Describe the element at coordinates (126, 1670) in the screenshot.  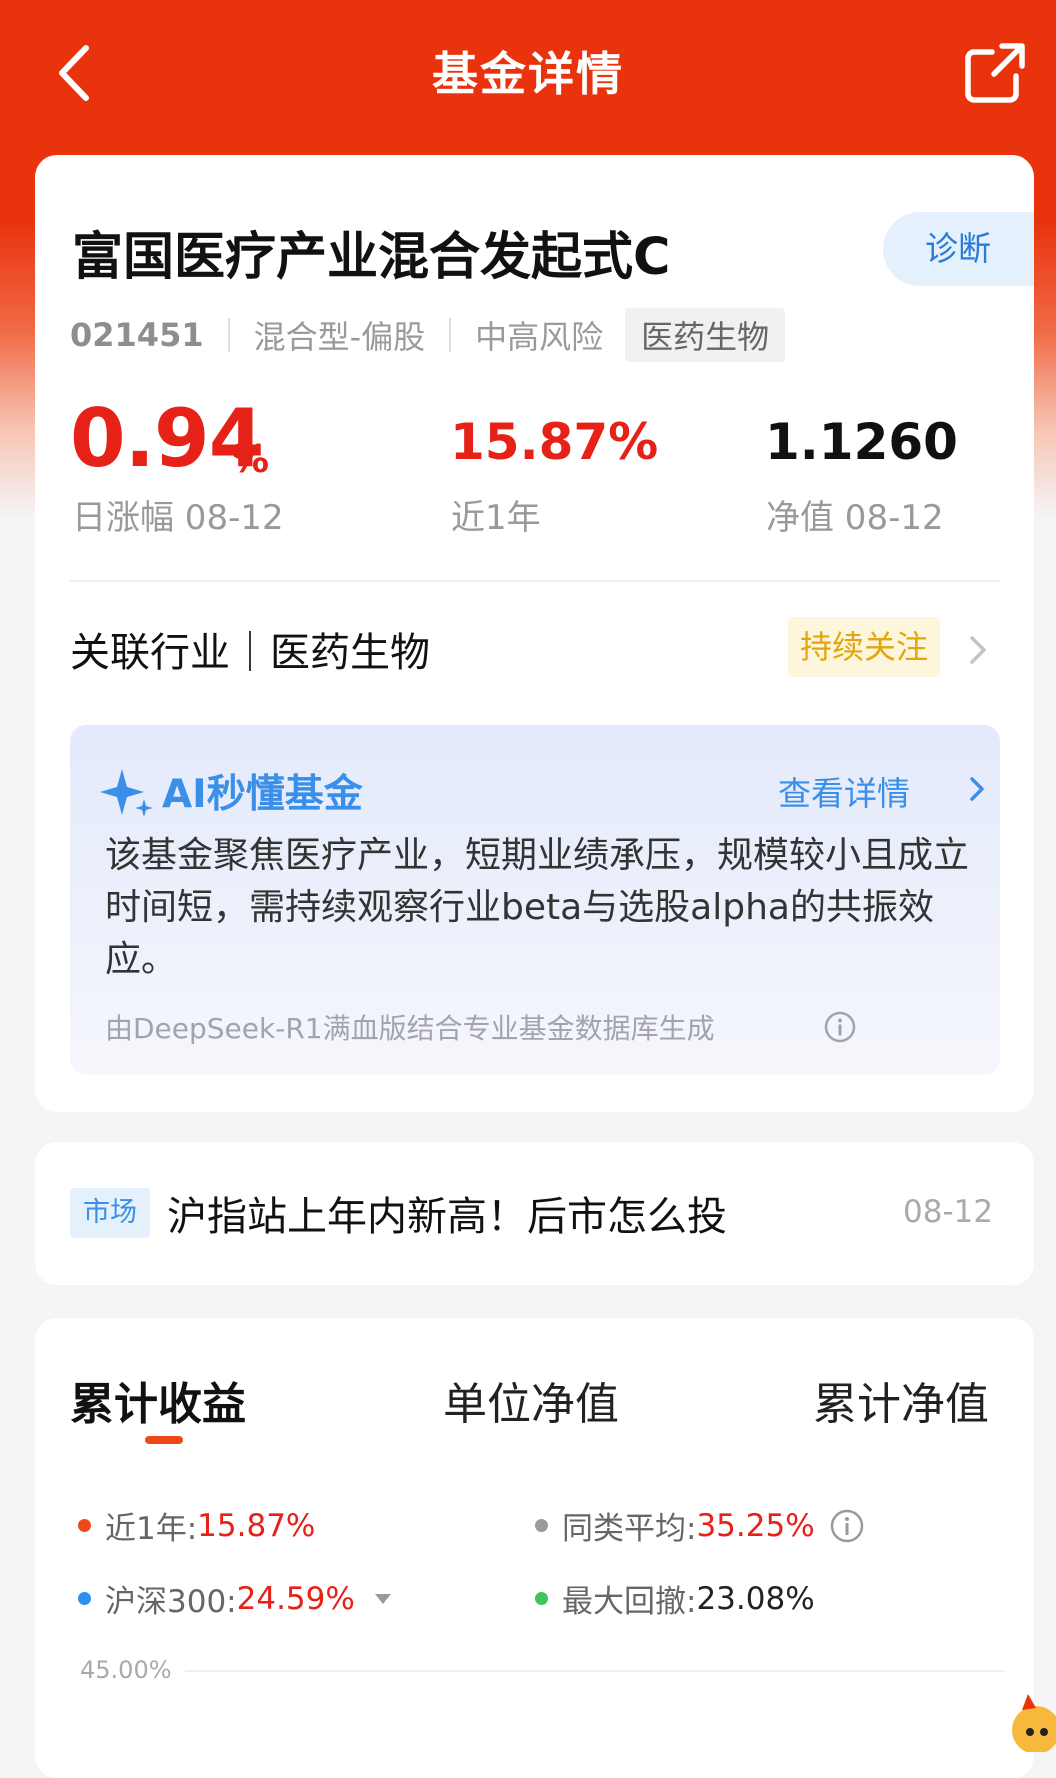
I see `y-axis-tick: 45.00%` at that location.